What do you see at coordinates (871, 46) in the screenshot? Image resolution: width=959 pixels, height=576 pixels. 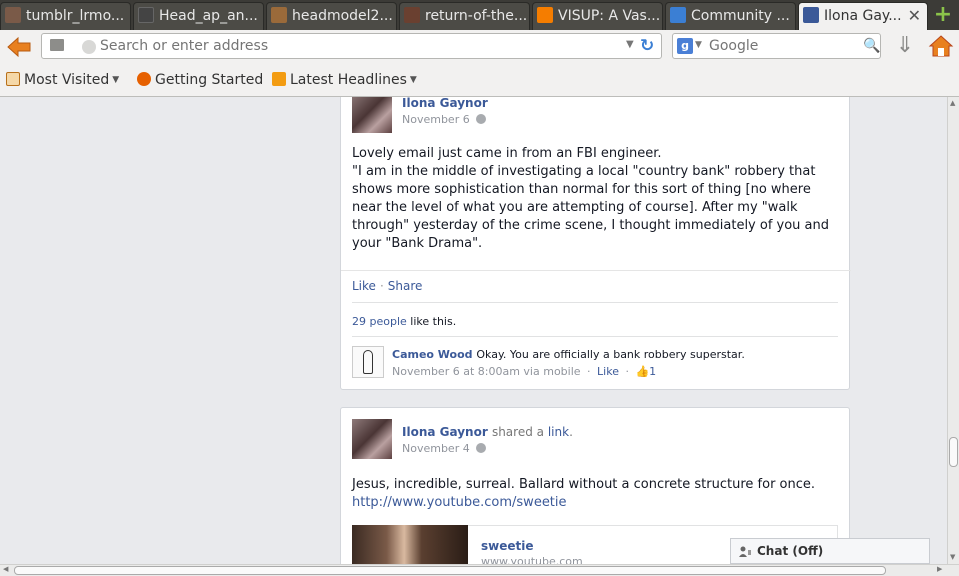 I see `search-icon: 🔍` at bounding box center [871, 46].